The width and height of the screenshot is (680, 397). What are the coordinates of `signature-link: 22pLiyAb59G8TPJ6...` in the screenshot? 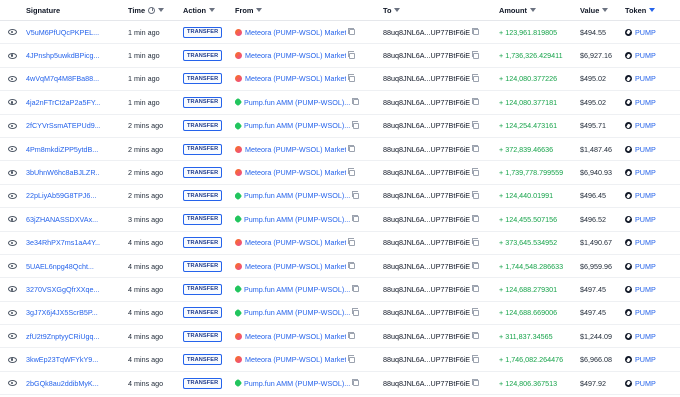 It's located at (63, 195).